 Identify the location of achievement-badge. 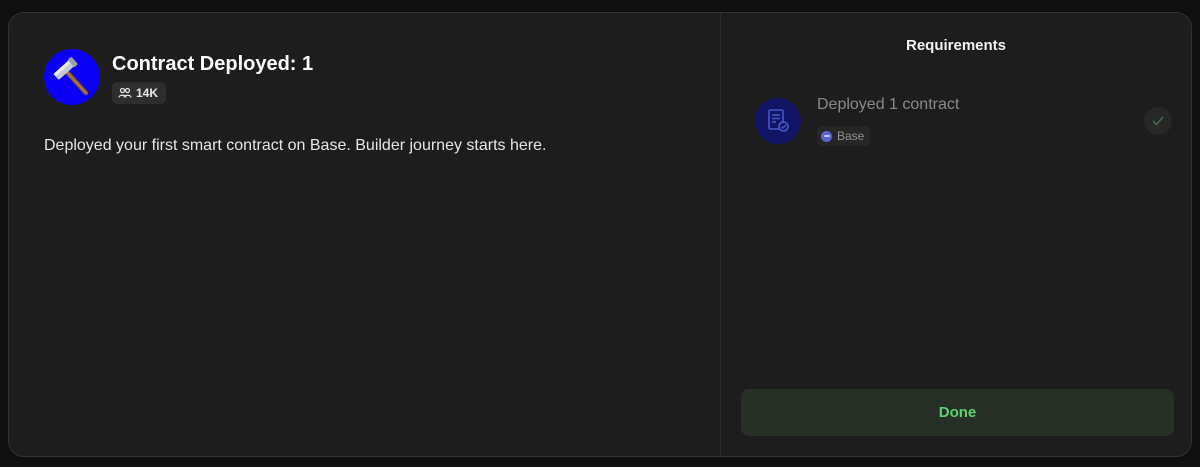
(72, 77).